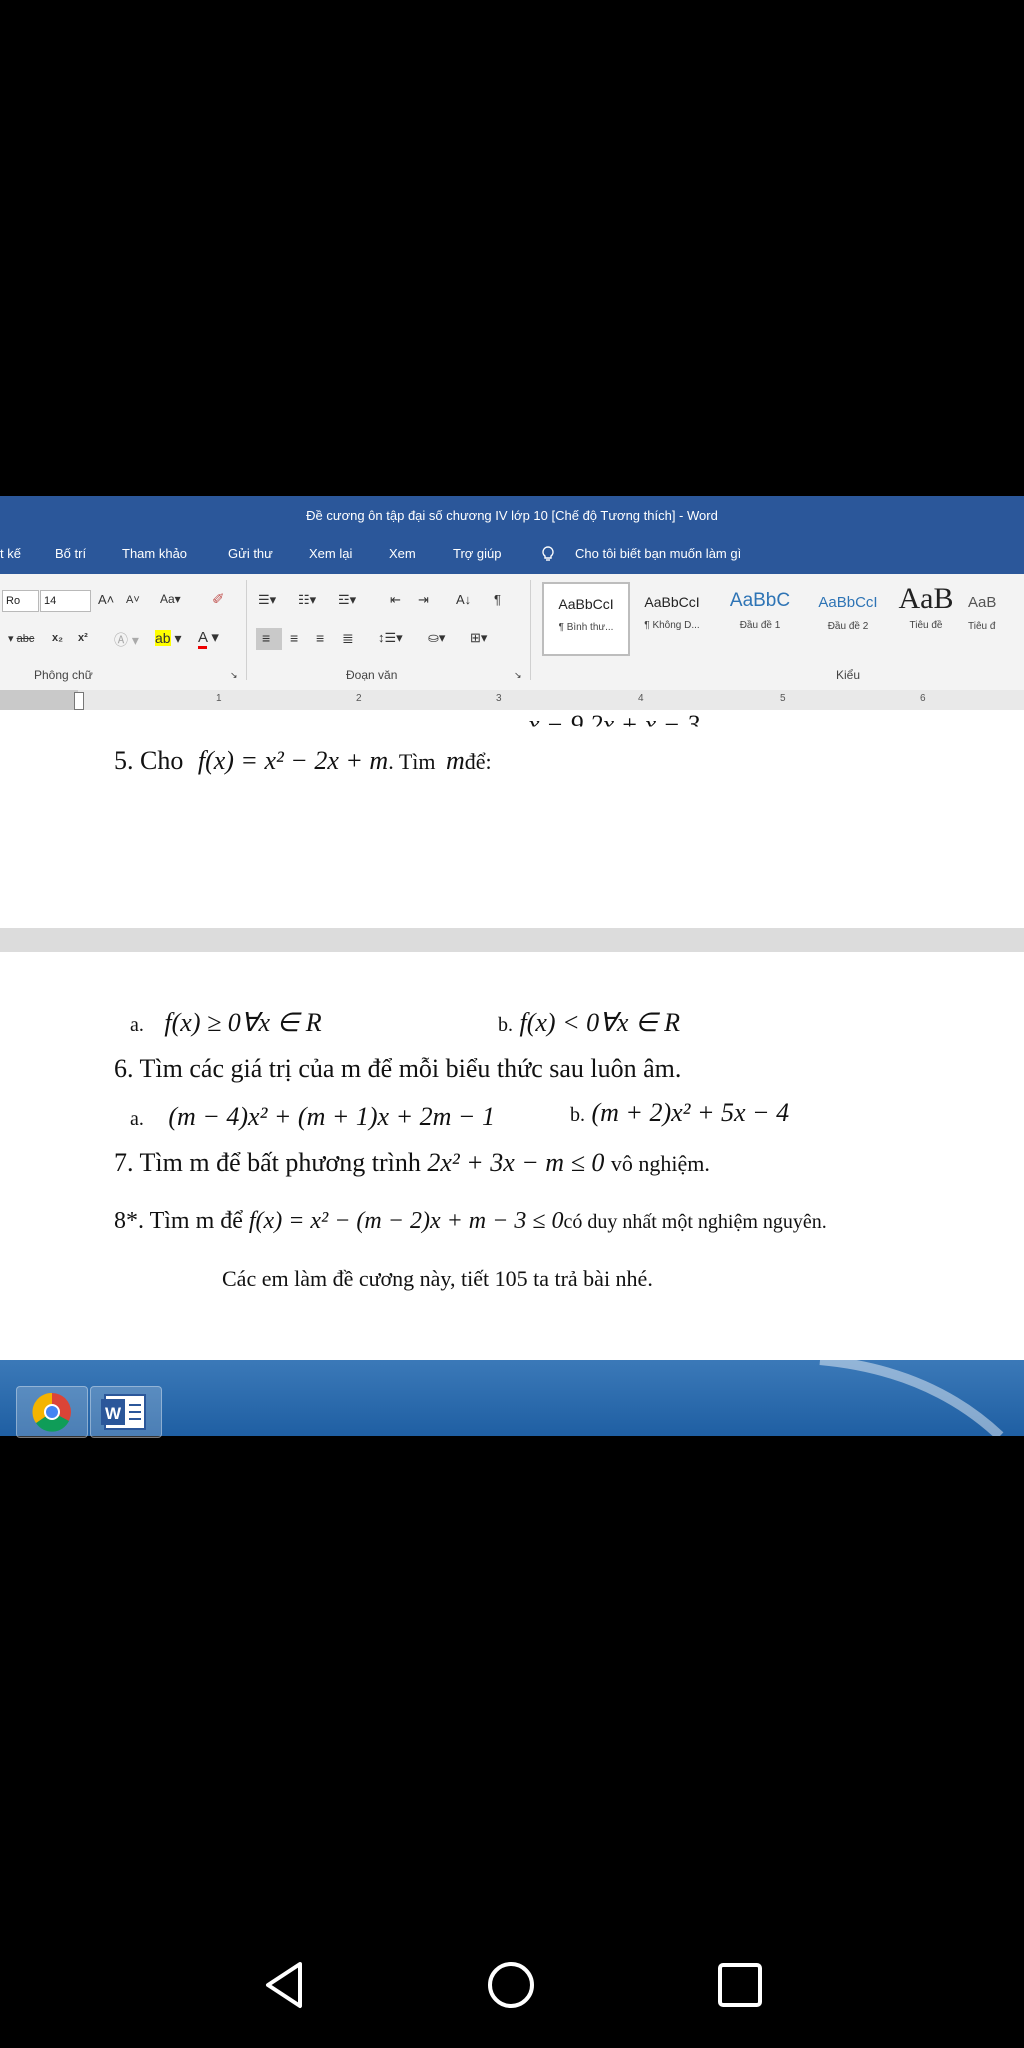  I want to click on justify-icon: ≣, so click(348, 638).